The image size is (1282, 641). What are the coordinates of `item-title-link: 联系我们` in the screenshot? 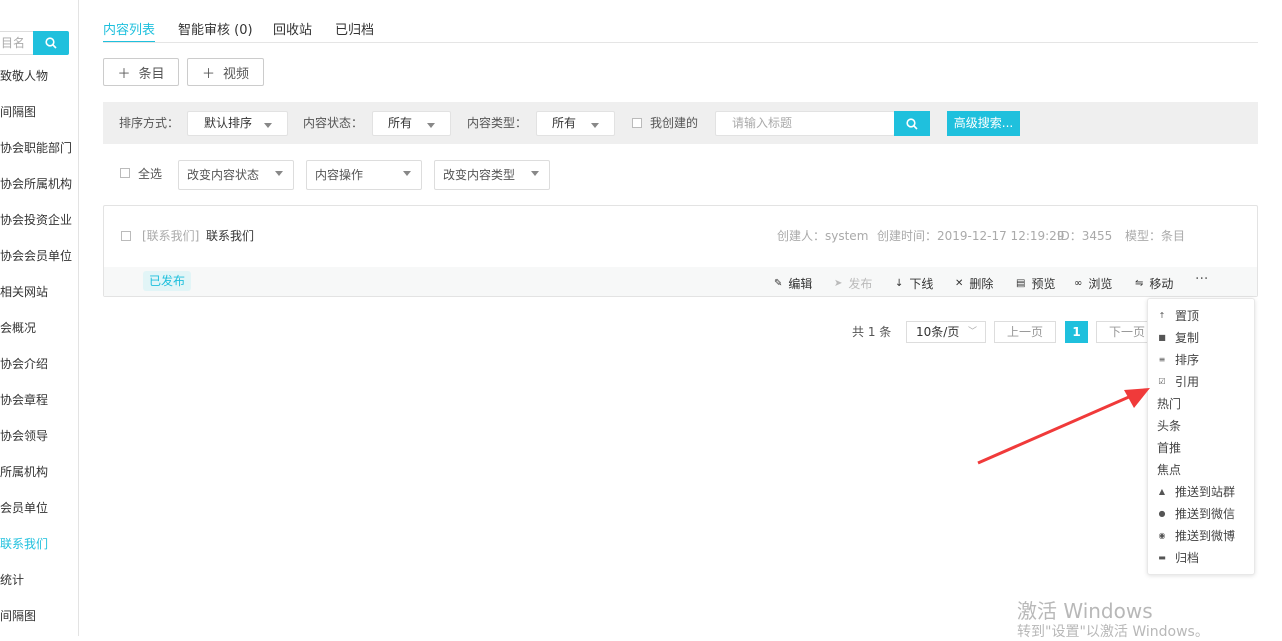 It's located at (230, 236).